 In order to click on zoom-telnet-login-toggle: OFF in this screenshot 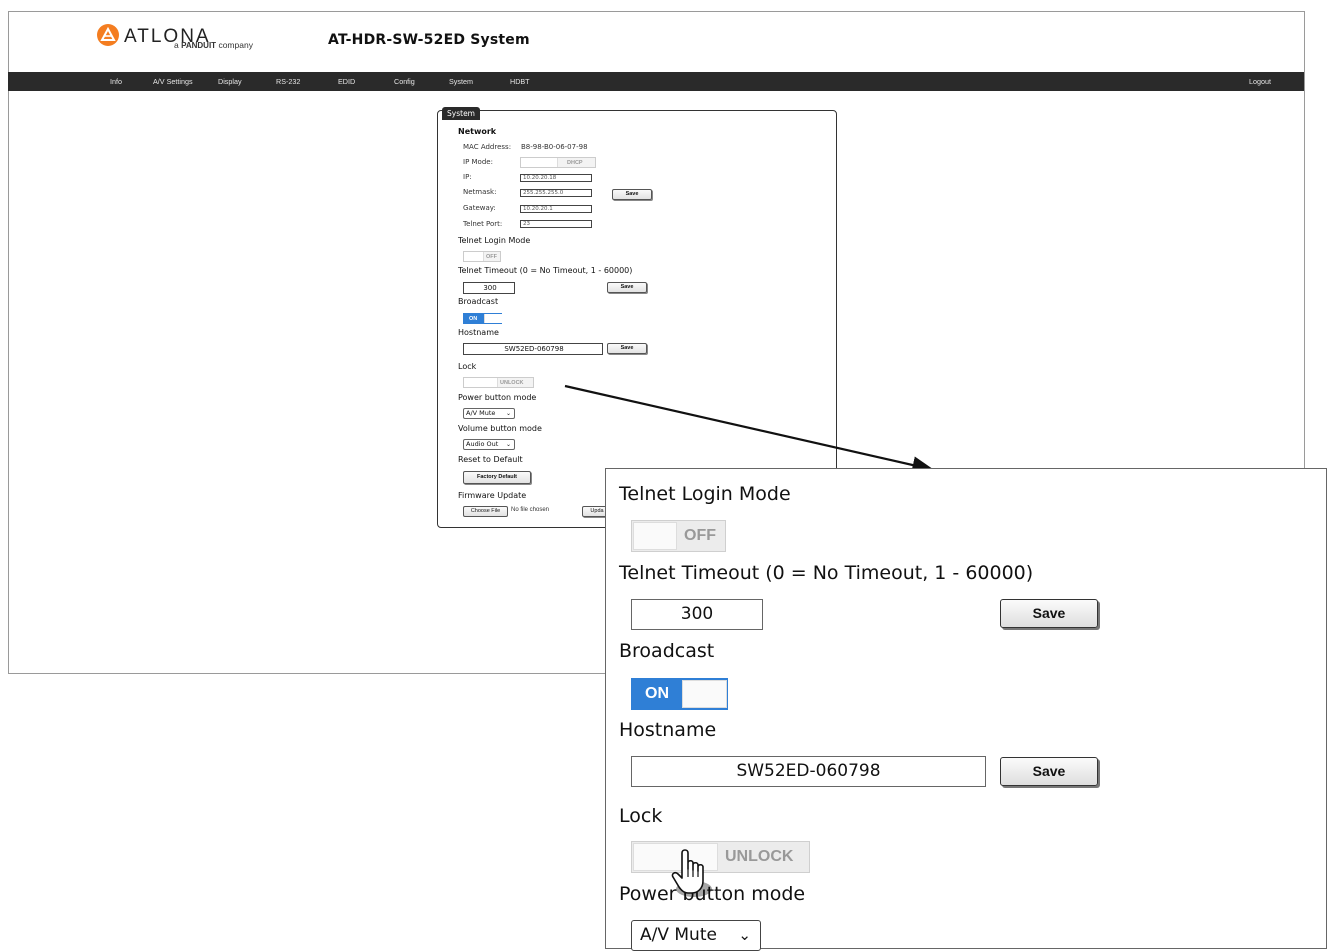, I will do `click(678, 536)`.